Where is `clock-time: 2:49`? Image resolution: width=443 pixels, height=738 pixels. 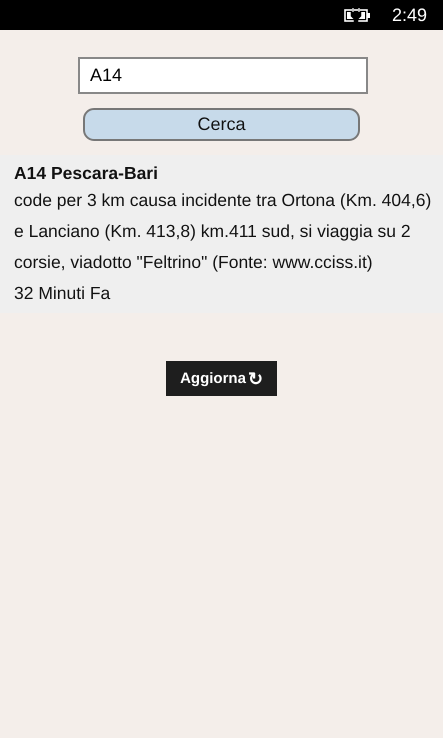
clock-time: 2:49 is located at coordinates (409, 15).